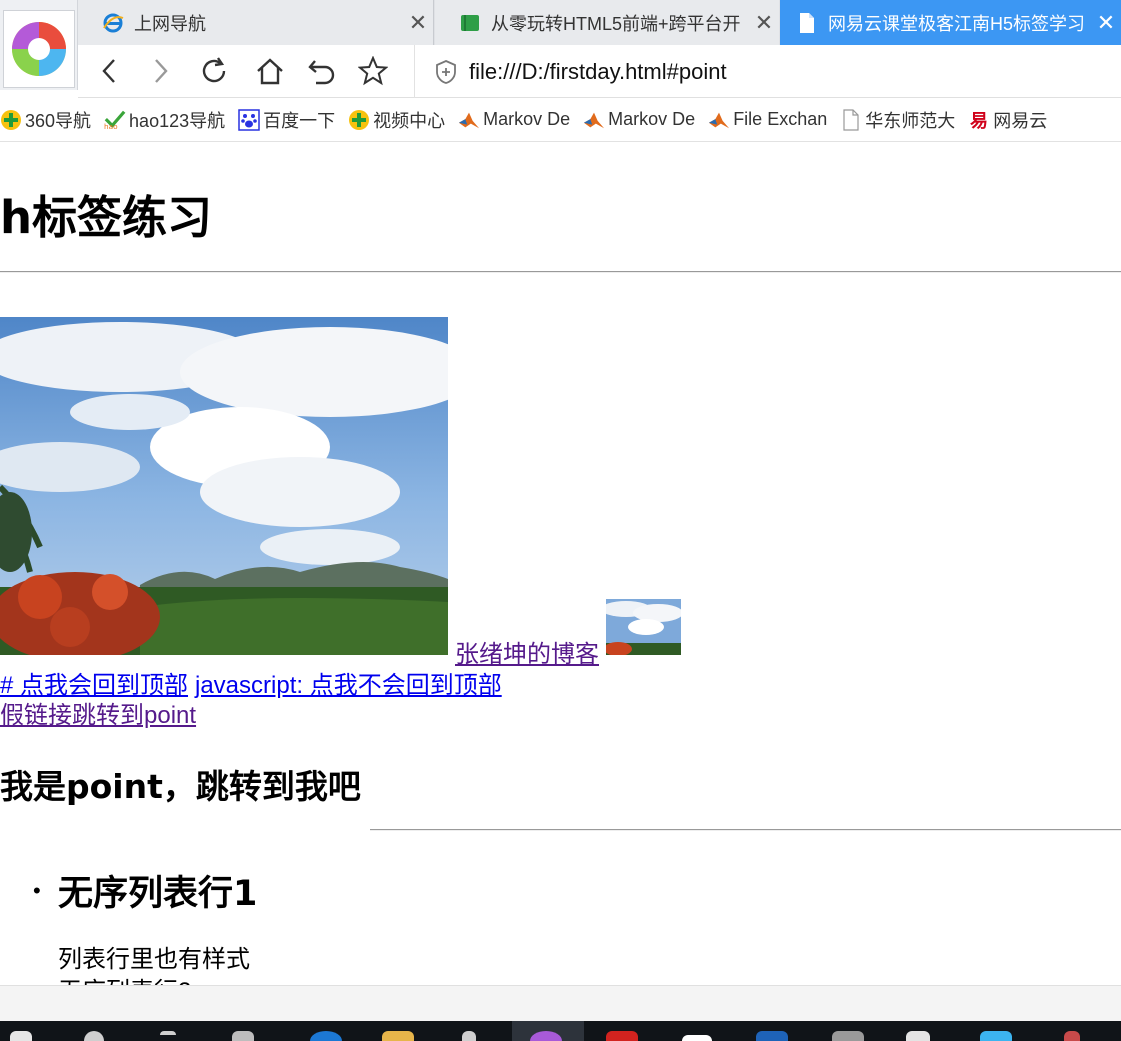 The width and height of the screenshot is (1121, 1041). What do you see at coordinates (160, 71) in the screenshot?
I see `forward-icon` at bounding box center [160, 71].